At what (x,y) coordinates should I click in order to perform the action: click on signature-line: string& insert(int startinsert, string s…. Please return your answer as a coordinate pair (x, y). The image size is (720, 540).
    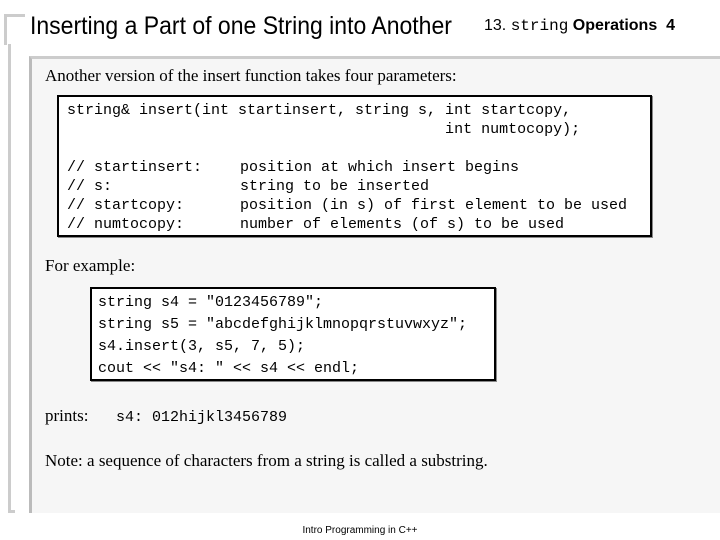
    Looking at the image, I should click on (319, 110).